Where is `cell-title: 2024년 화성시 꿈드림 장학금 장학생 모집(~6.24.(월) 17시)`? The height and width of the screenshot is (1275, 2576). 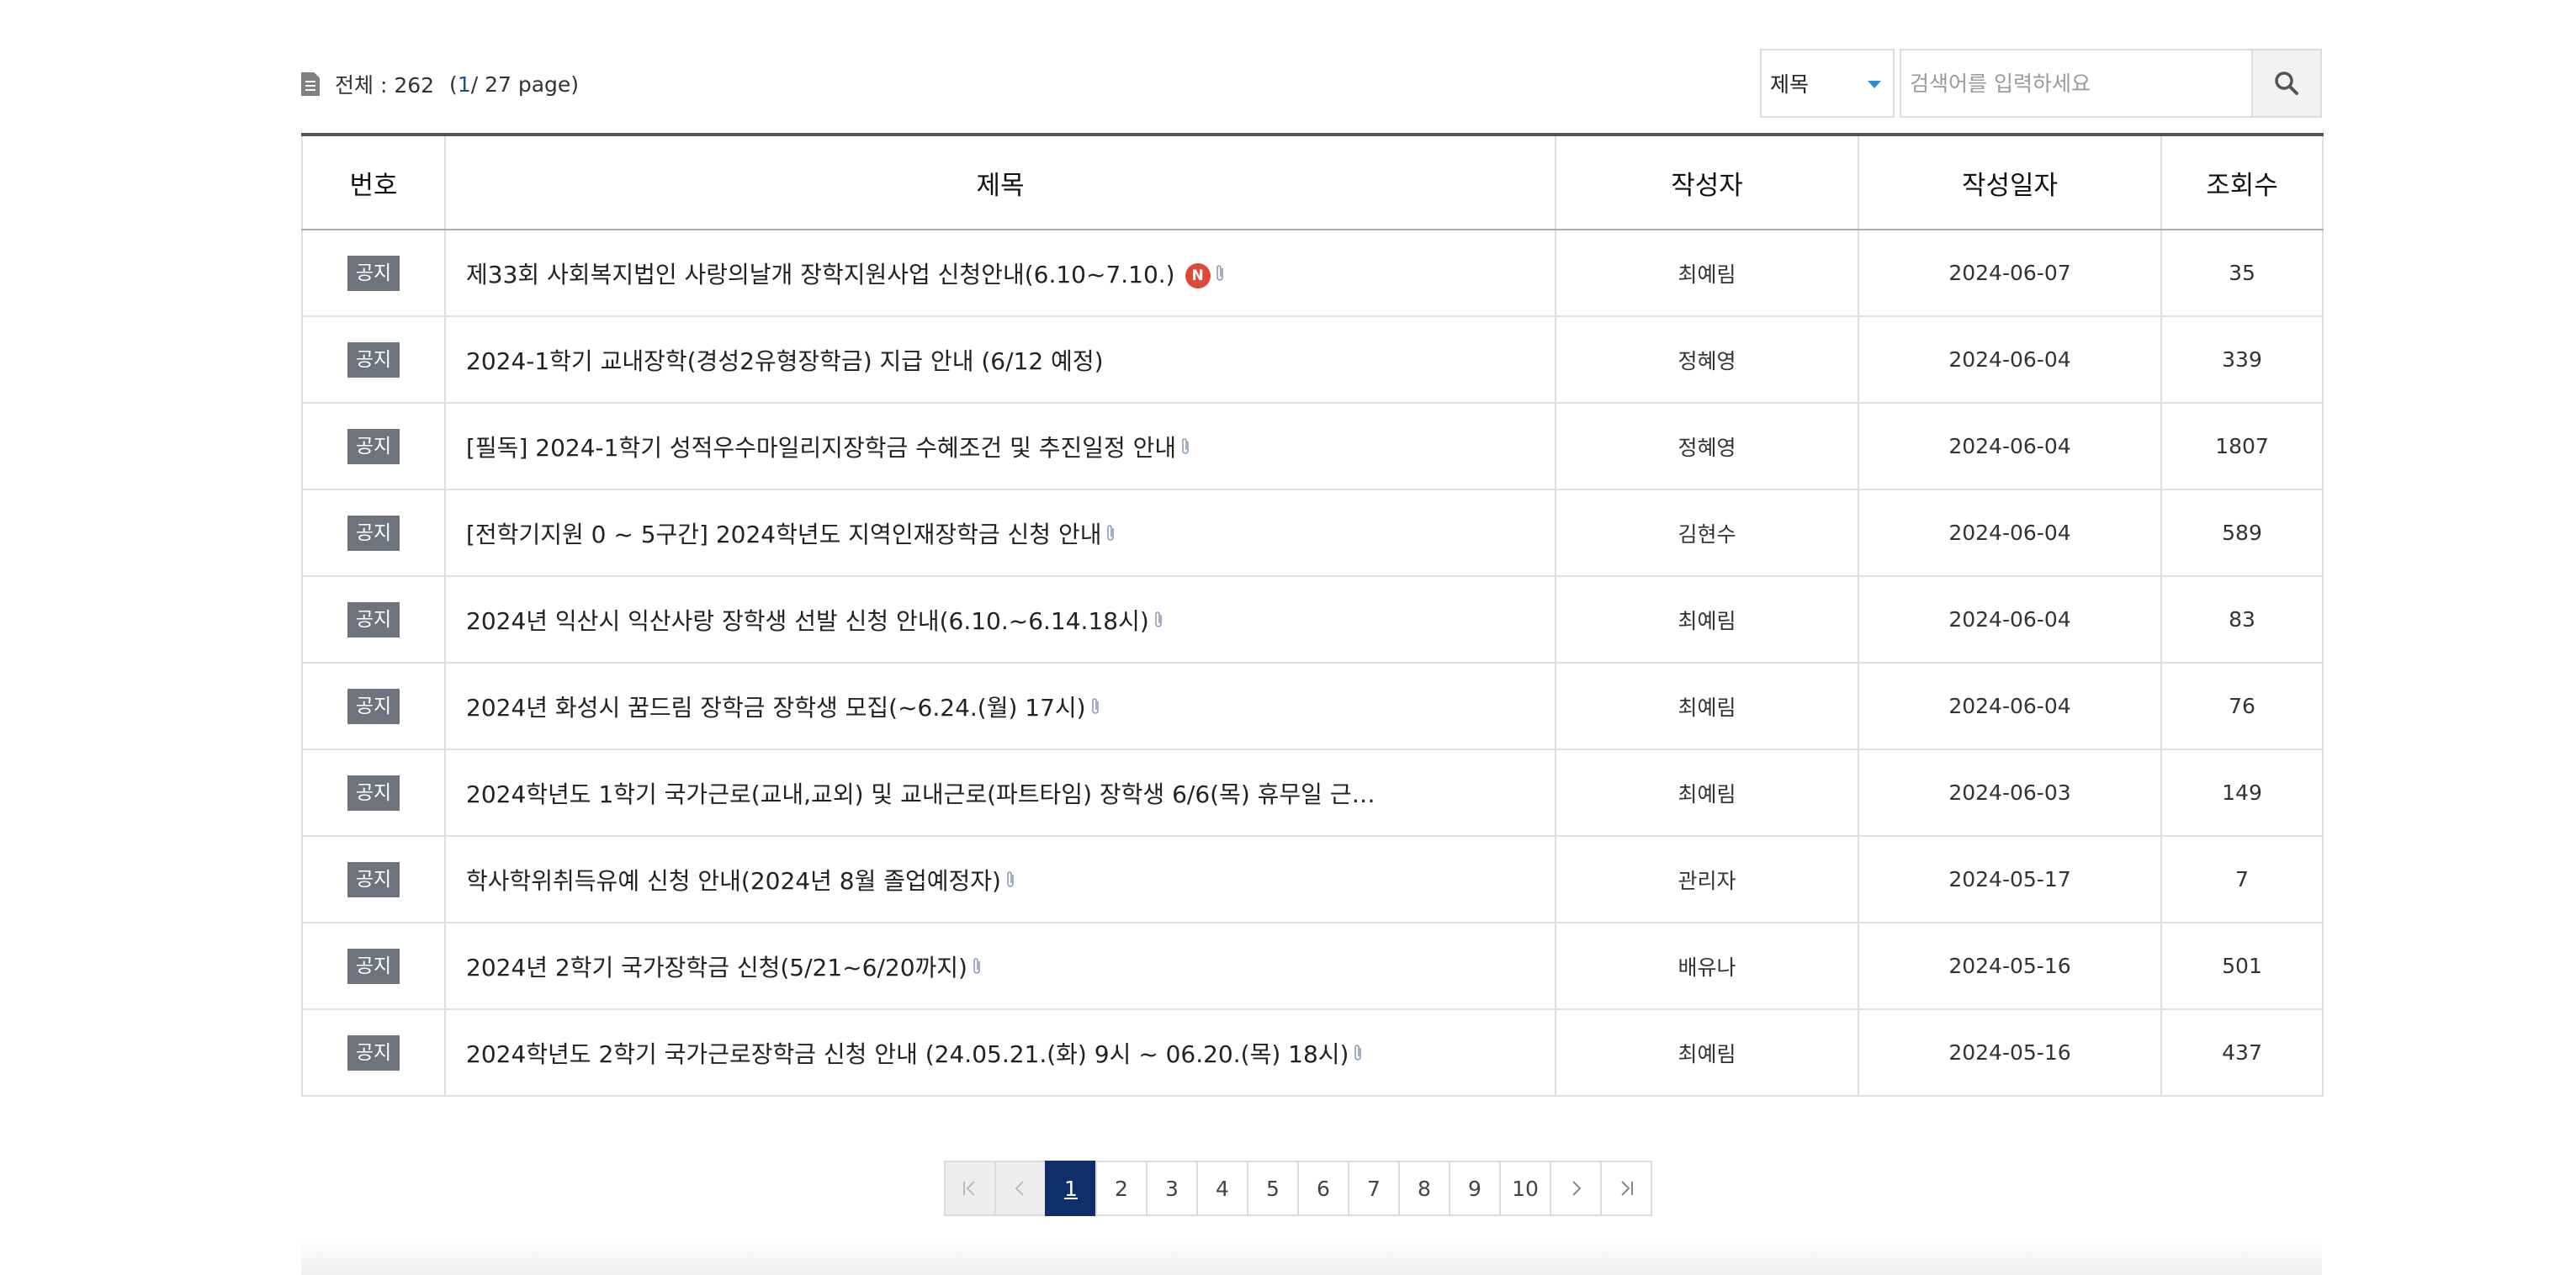
cell-title: 2024년 화성시 꿈드림 장학금 장학생 모집(~6.24.(월) 17시) is located at coordinates (1000, 706).